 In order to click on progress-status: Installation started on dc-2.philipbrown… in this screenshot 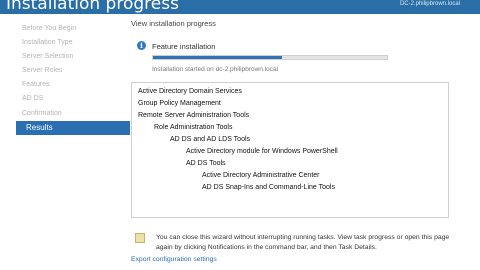, I will do `click(215, 69)`.